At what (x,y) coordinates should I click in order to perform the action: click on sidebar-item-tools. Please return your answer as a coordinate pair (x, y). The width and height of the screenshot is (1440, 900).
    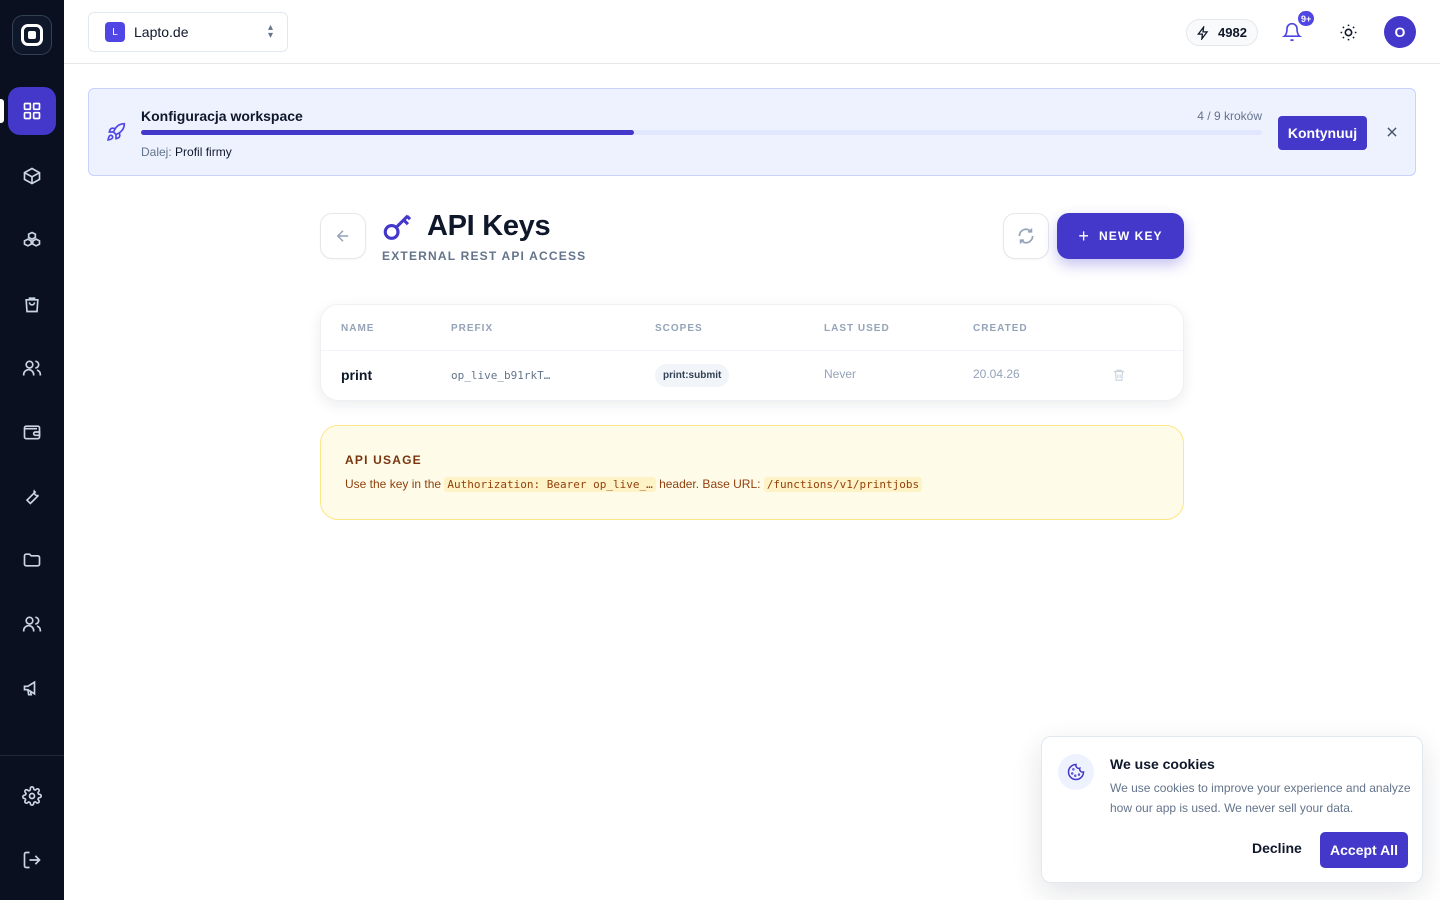
    Looking at the image, I should click on (32, 496).